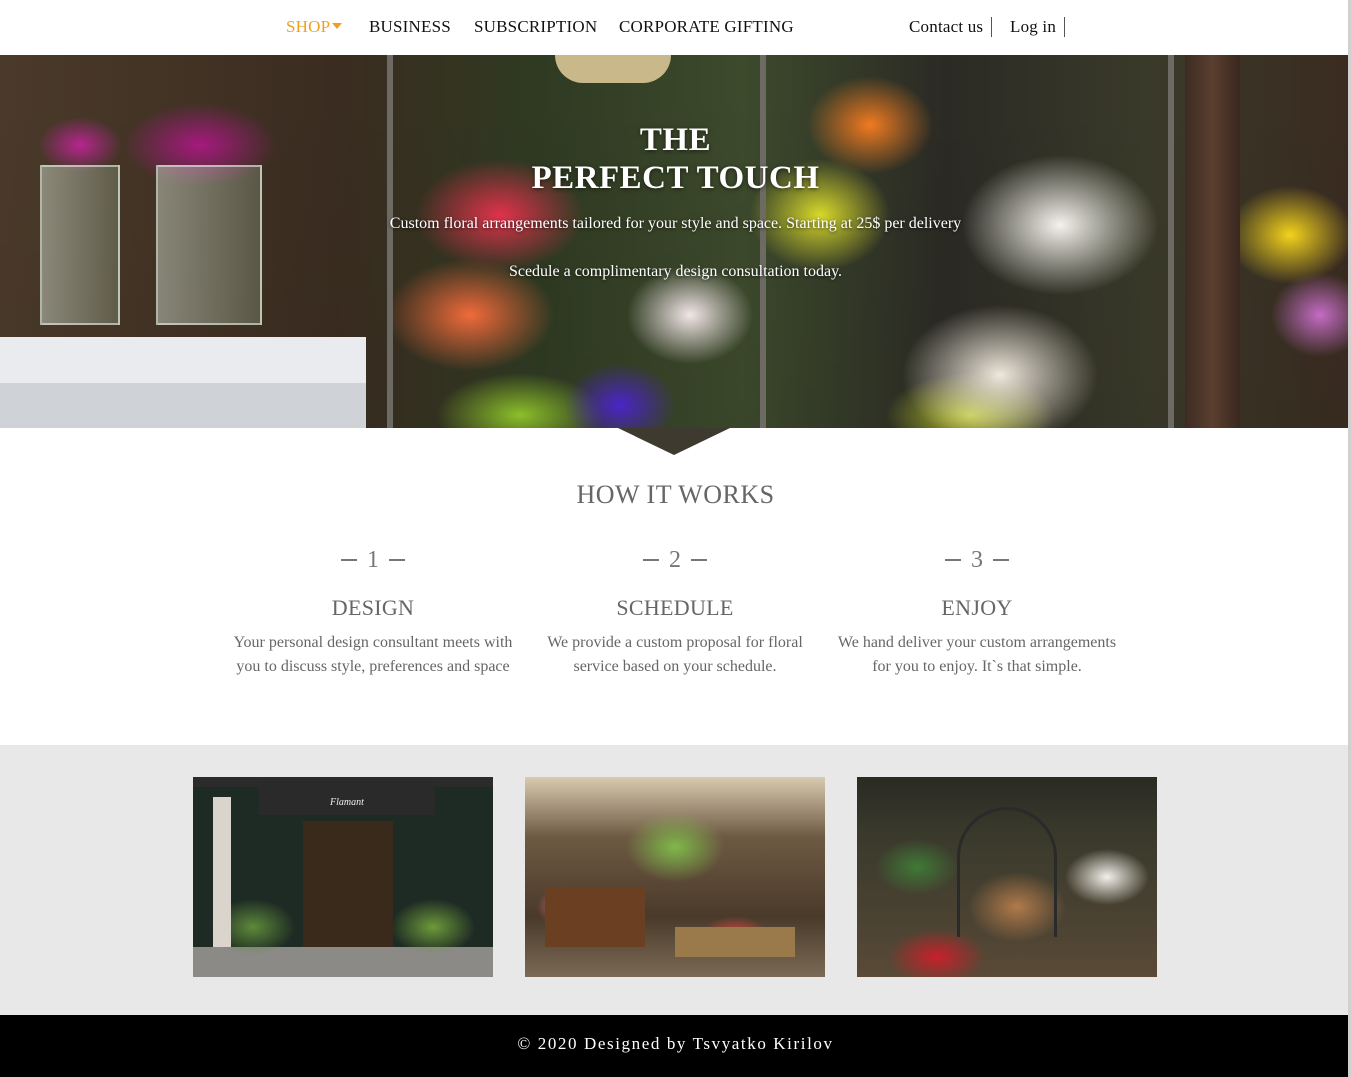  I want to click on hero-notch-arrow, so click(674, 441).